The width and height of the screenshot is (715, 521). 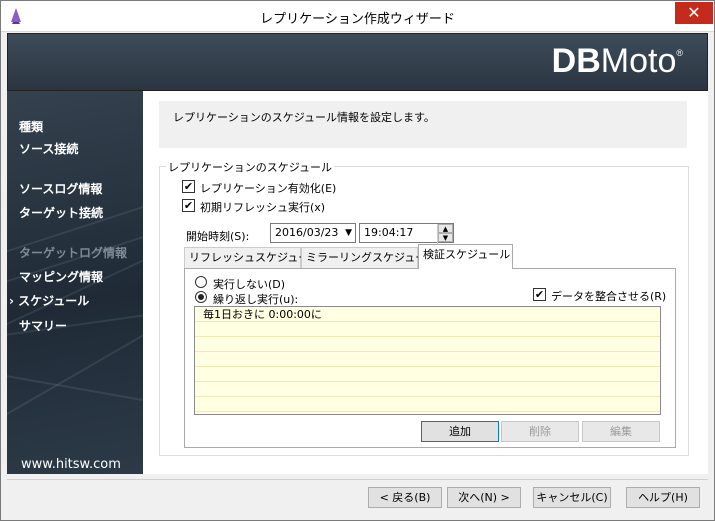 I want to click on schedule-list: 毎1日おきに 0:00:00に, so click(x=427, y=360).